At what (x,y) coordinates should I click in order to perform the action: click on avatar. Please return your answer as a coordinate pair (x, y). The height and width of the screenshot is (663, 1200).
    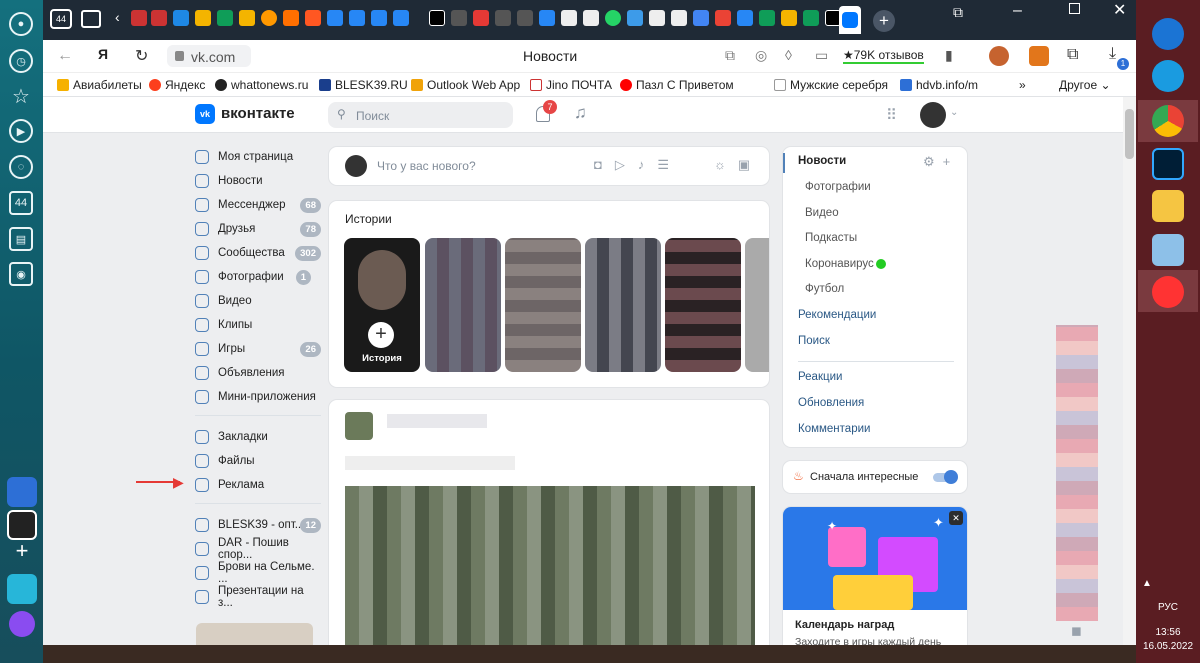
    Looking at the image, I should click on (933, 115).